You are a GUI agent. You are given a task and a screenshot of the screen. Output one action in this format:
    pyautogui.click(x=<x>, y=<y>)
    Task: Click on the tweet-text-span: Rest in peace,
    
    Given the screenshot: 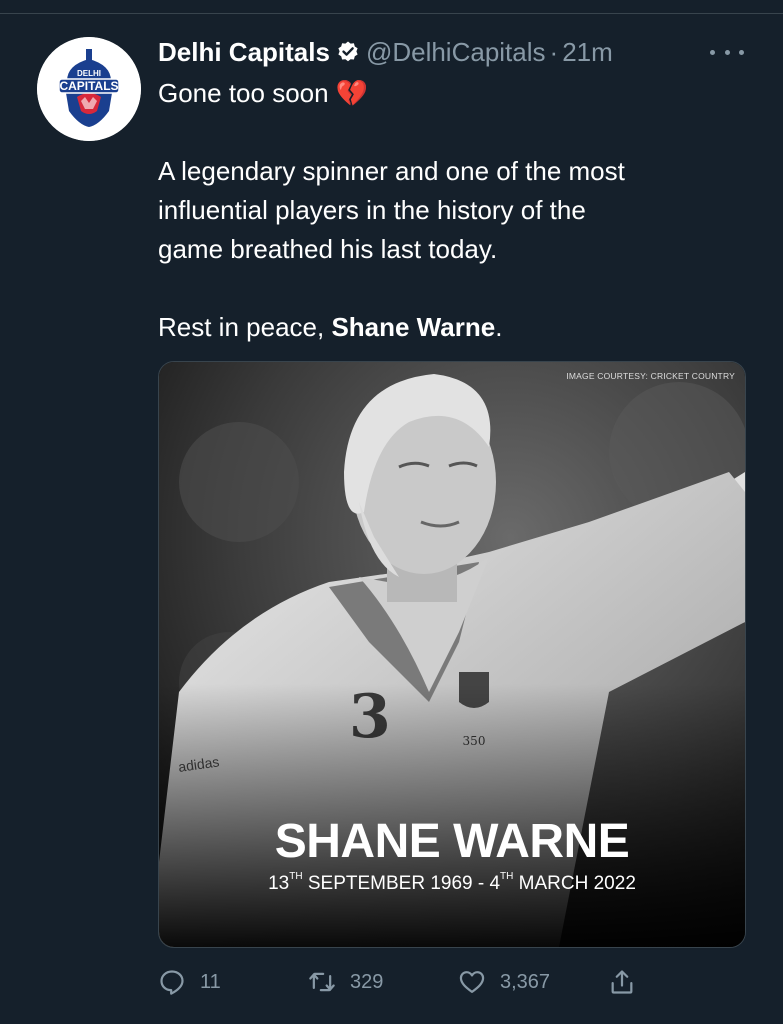 What is the action you would take?
    pyautogui.click(x=245, y=327)
    